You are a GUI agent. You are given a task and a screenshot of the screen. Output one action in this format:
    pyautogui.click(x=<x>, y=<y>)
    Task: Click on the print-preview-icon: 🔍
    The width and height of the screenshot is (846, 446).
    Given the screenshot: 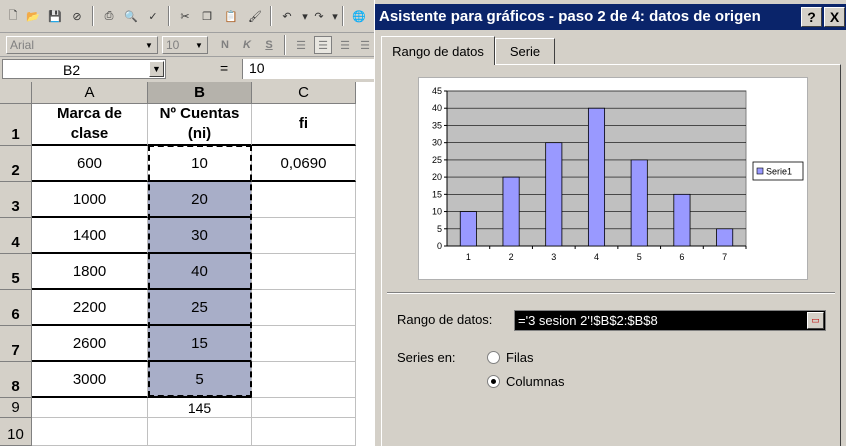 What is the action you would take?
    pyautogui.click(x=131, y=16)
    